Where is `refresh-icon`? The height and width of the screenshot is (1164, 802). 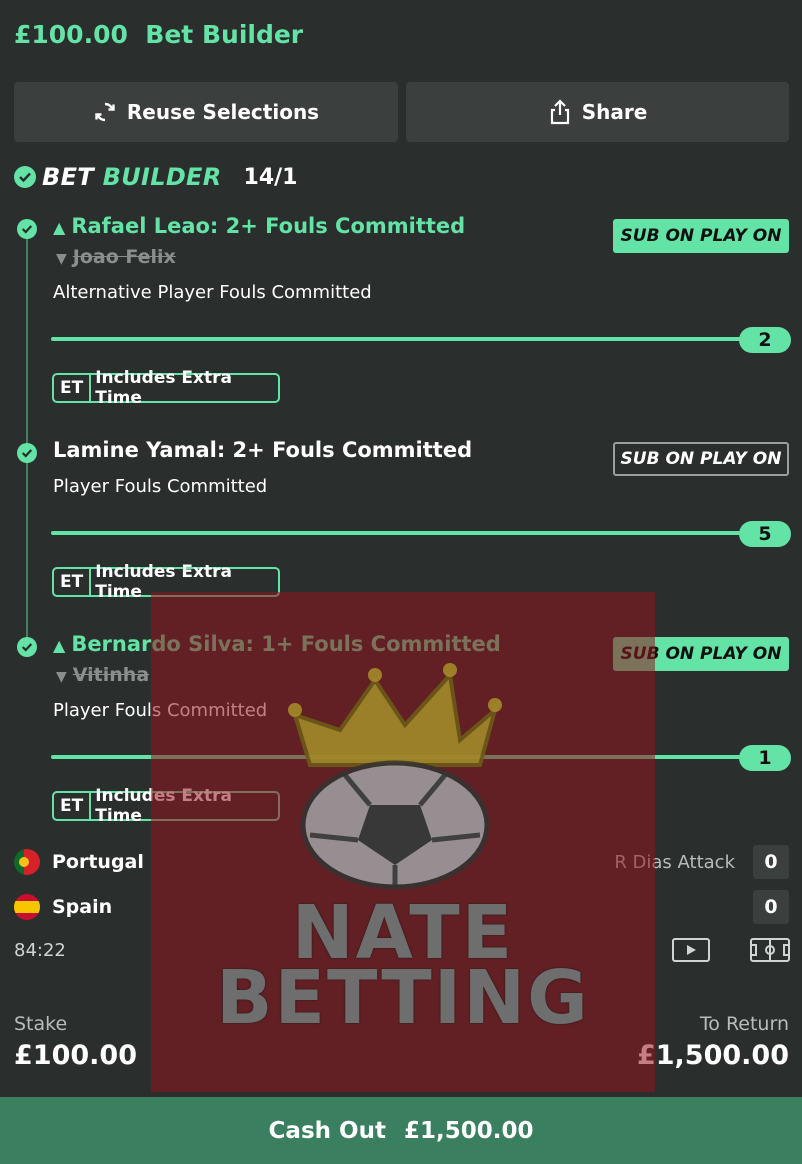
refresh-icon is located at coordinates (105, 112).